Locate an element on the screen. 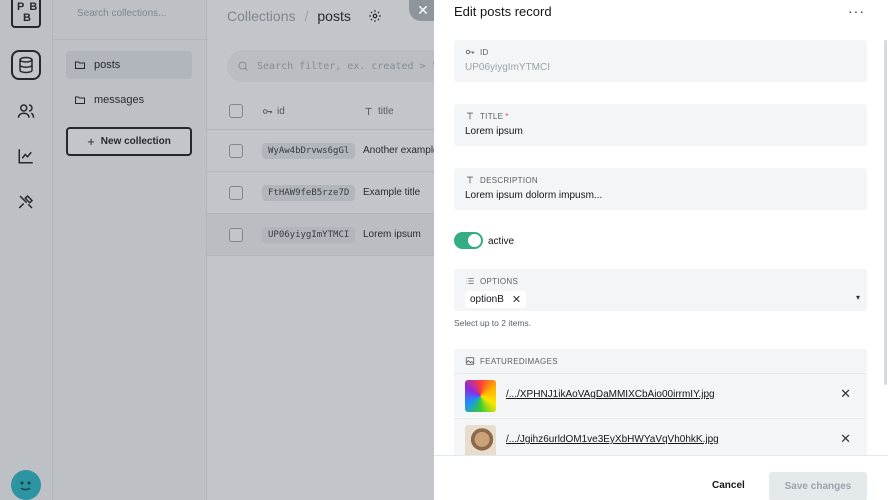 The height and width of the screenshot is (500, 888). featuredimages-field-label-text: FEATUREDIMAGES is located at coordinates (519, 361).